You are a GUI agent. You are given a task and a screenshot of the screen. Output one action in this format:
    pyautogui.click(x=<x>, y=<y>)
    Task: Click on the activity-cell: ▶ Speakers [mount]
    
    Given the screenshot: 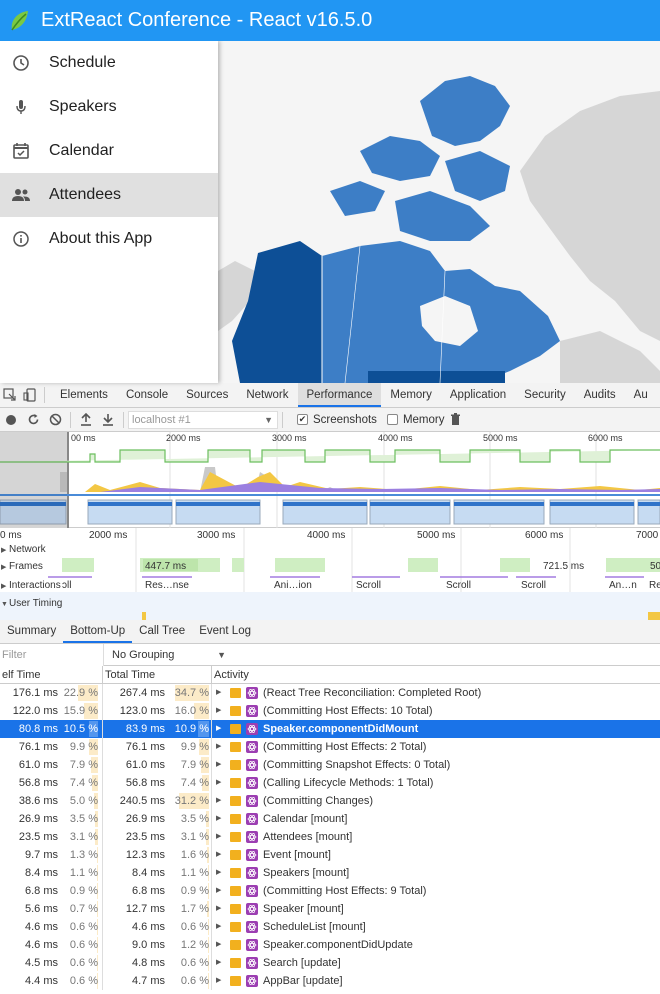 What is the action you would take?
    pyautogui.click(x=436, y=873)
    